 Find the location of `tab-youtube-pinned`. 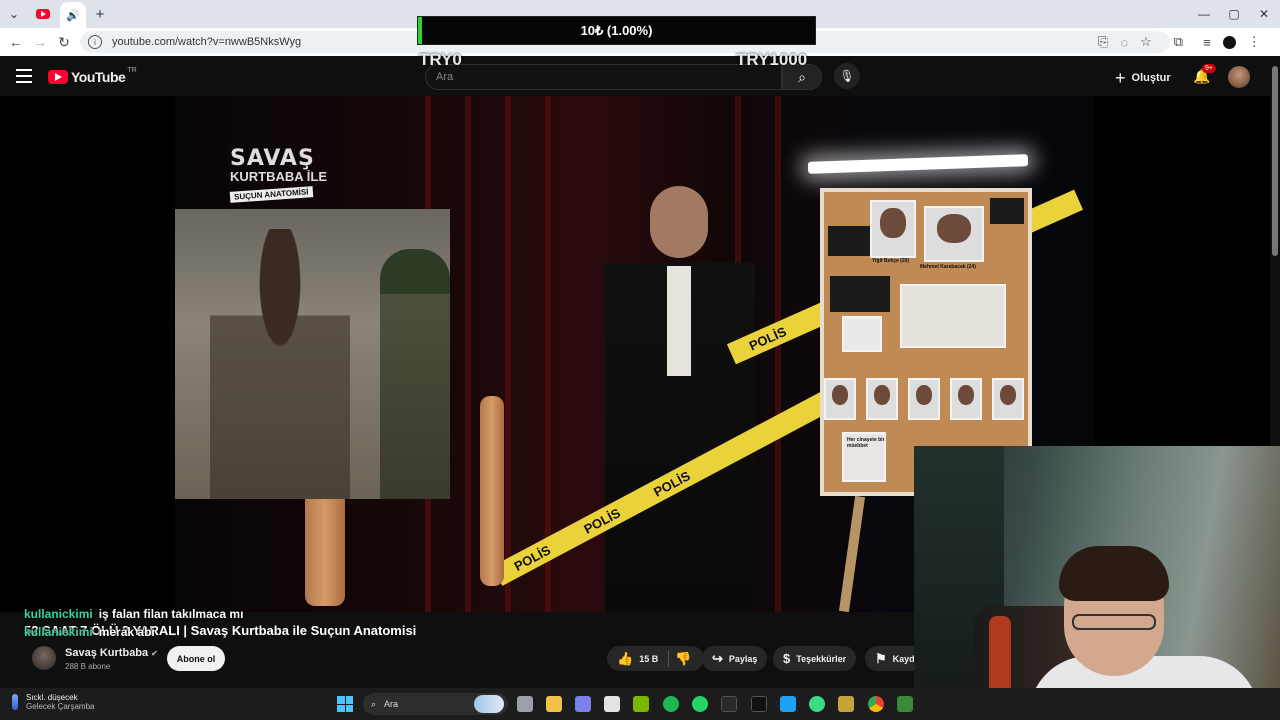

tab-youtube-pinned is located at coordinates (43, 14).